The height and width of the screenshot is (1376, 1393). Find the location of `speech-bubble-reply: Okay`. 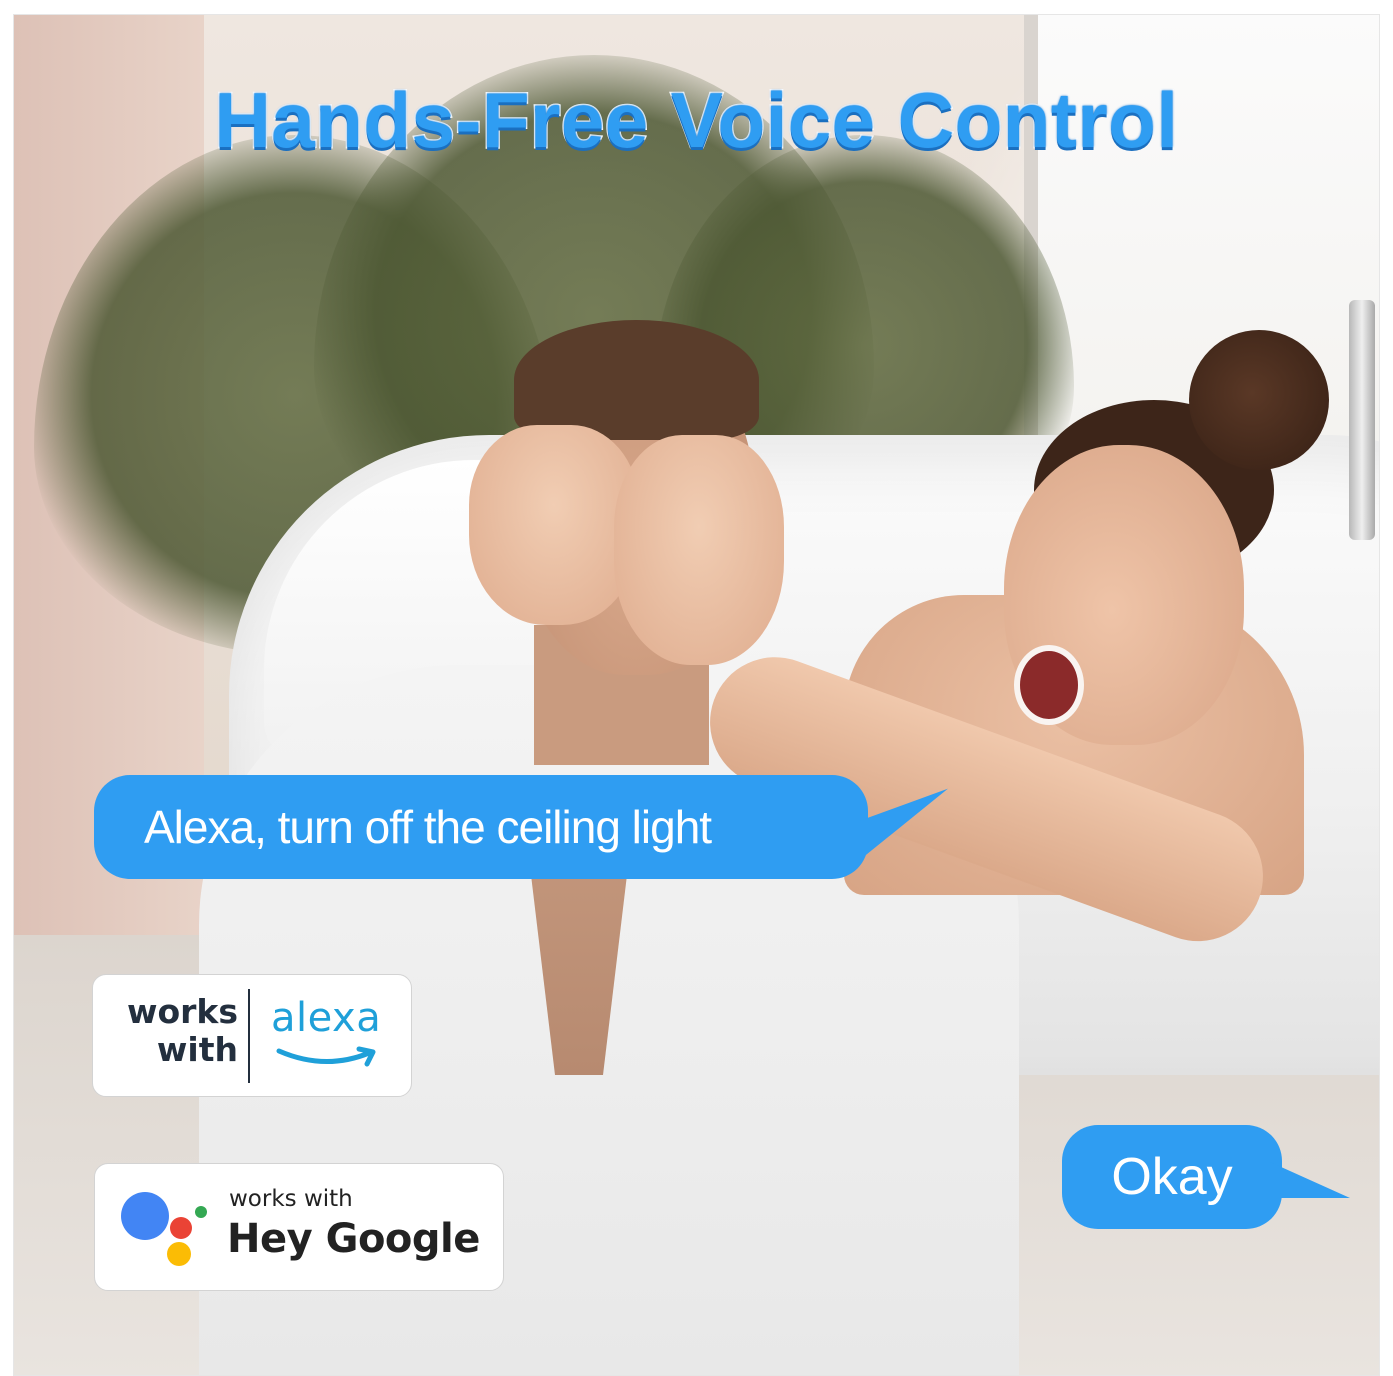

speech-bubble-reply: Okay is located at coordinates (1172, 1177).